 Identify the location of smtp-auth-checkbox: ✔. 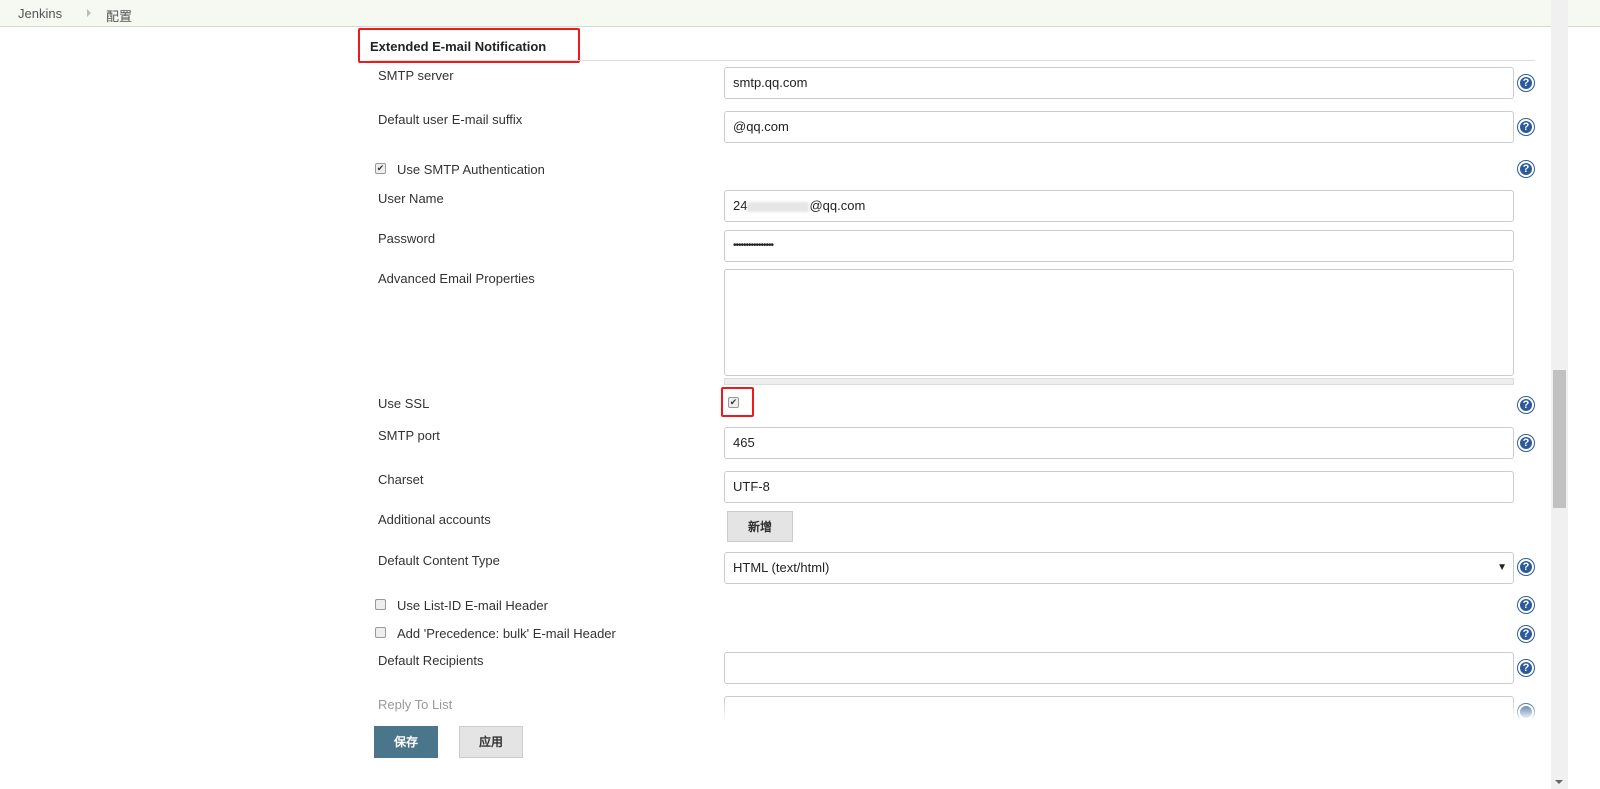
(380, 168).